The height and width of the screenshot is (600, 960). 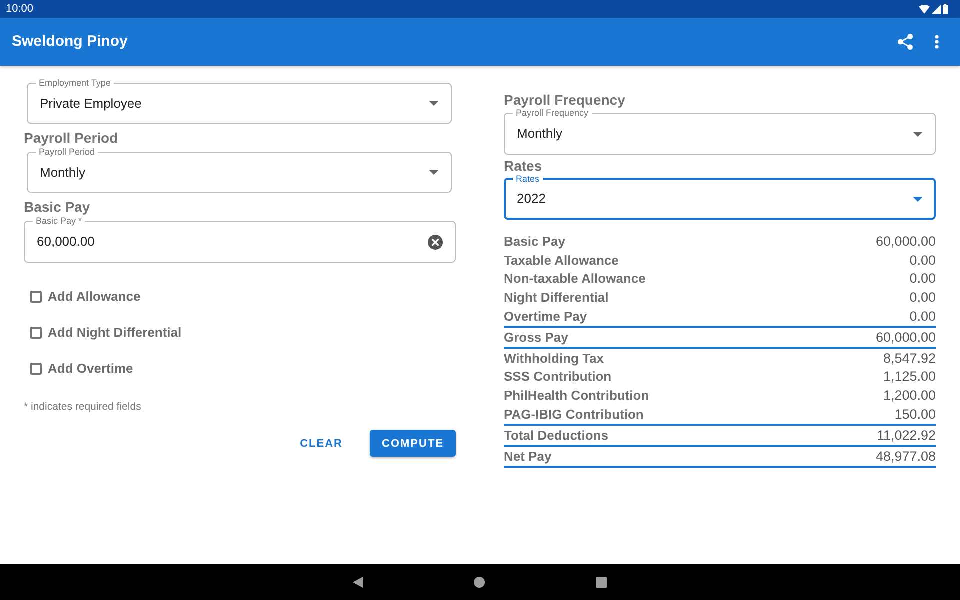 What do you see at coordinates (574, 414) in the screenshot?
I see `summary-label: PAG-IBIG Contribution` at bounding box center [574, 414].